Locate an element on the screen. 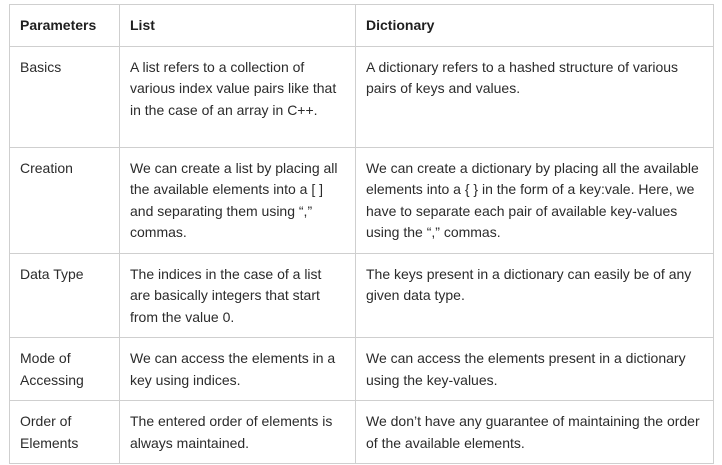 The width and height of the screenshot is (722, 465). table-header: Parameters List Dictionary is located at coordinates (361, 25).